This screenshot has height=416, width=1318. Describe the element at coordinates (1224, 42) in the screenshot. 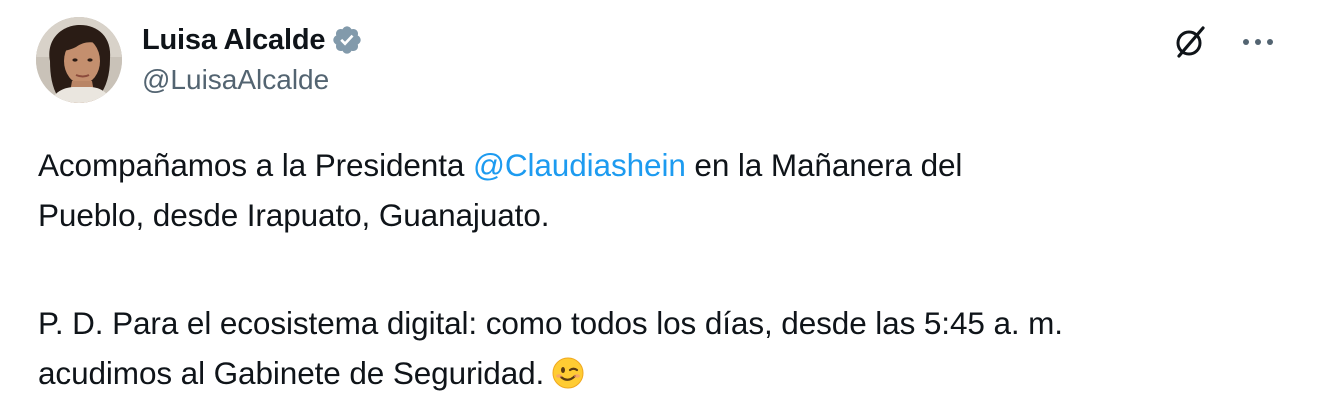

I see `header-actions` at that location.